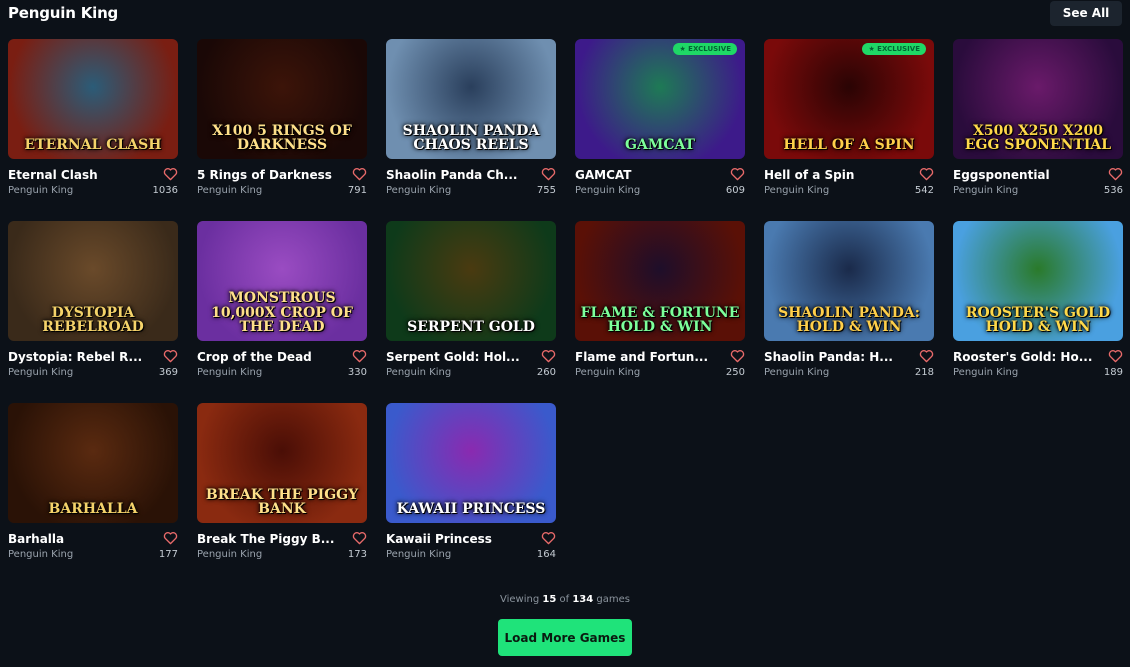 Image resolution: width=1130 pixels, height=667 pixels. I want to click on like-count: 218, so click(924, 372).